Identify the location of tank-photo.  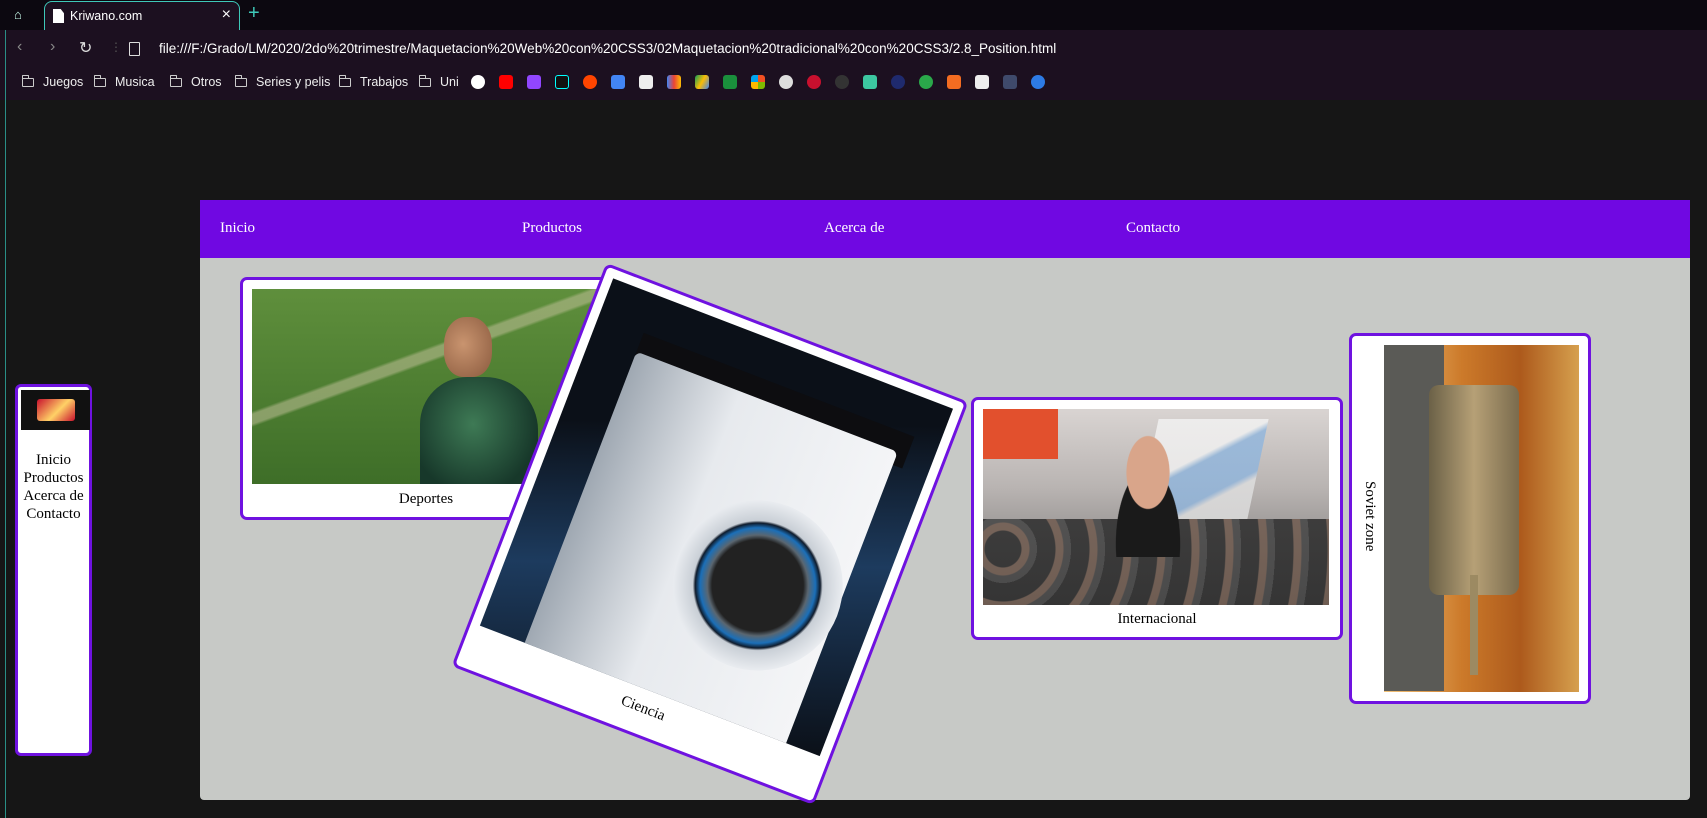
(1481, 518).